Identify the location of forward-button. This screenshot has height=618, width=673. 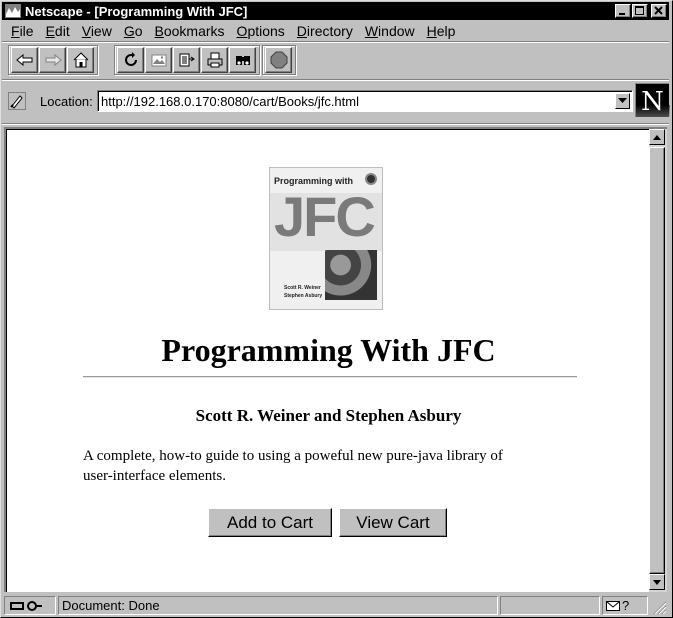
(52, 60).